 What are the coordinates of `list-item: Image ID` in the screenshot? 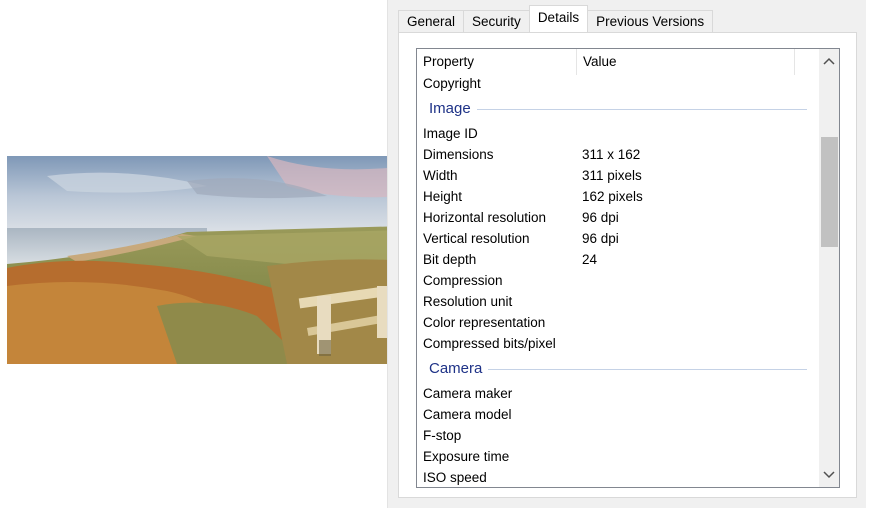 It's located at (617, 133).